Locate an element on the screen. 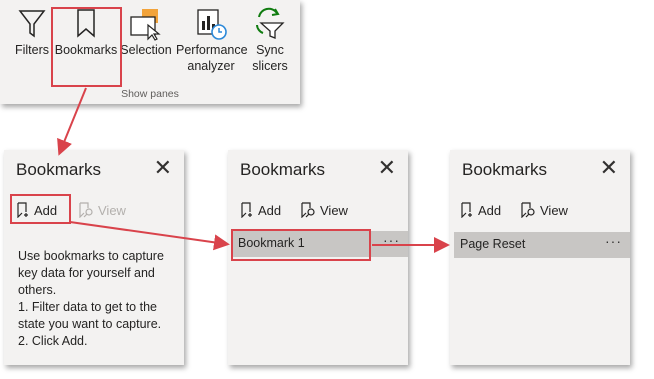  filter-icon is located at coordinates (32, 24).